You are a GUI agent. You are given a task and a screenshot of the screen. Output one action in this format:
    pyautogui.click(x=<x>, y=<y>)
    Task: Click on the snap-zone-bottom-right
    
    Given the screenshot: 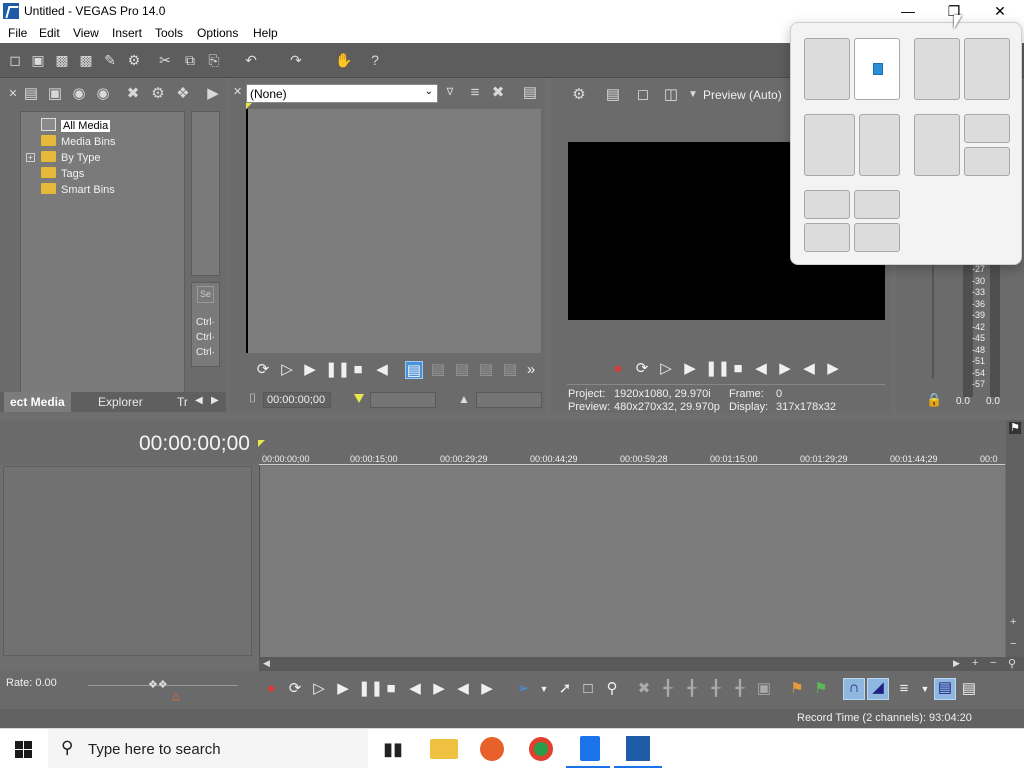 What is the action you would take?
    pyautogui.click(x=987, y=161)
    